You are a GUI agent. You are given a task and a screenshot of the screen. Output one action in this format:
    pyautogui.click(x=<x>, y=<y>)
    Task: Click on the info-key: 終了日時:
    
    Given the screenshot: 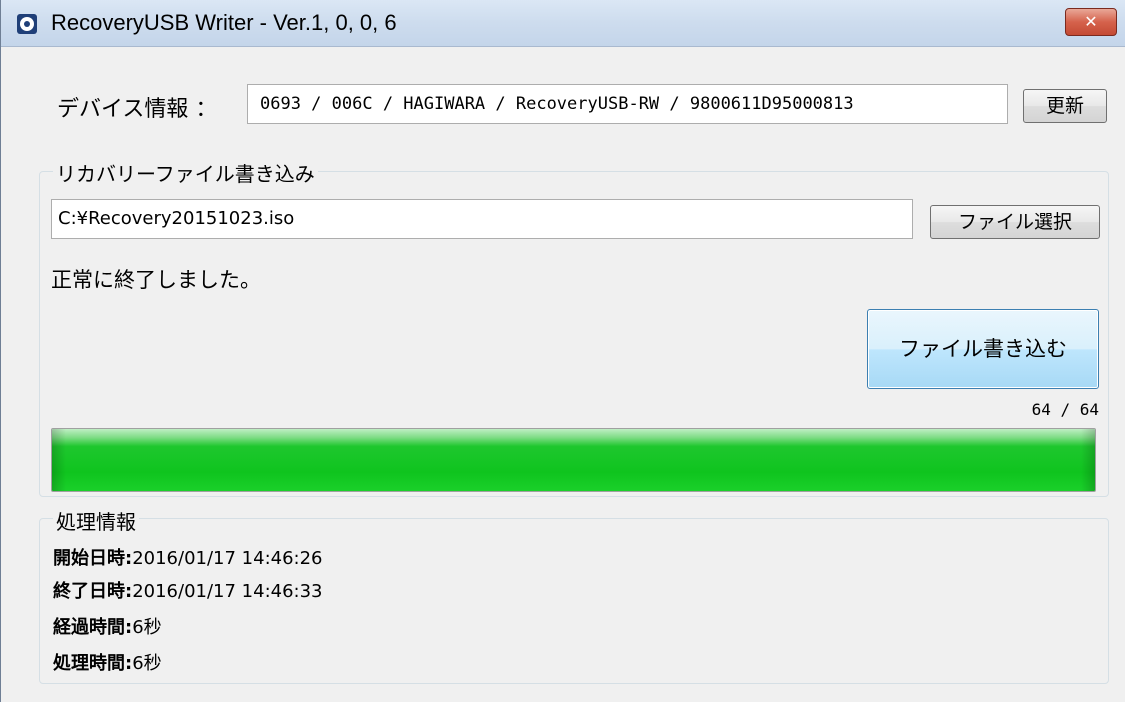 What is the action you would take?
    pyautogui.click(x=93, y=591)
    